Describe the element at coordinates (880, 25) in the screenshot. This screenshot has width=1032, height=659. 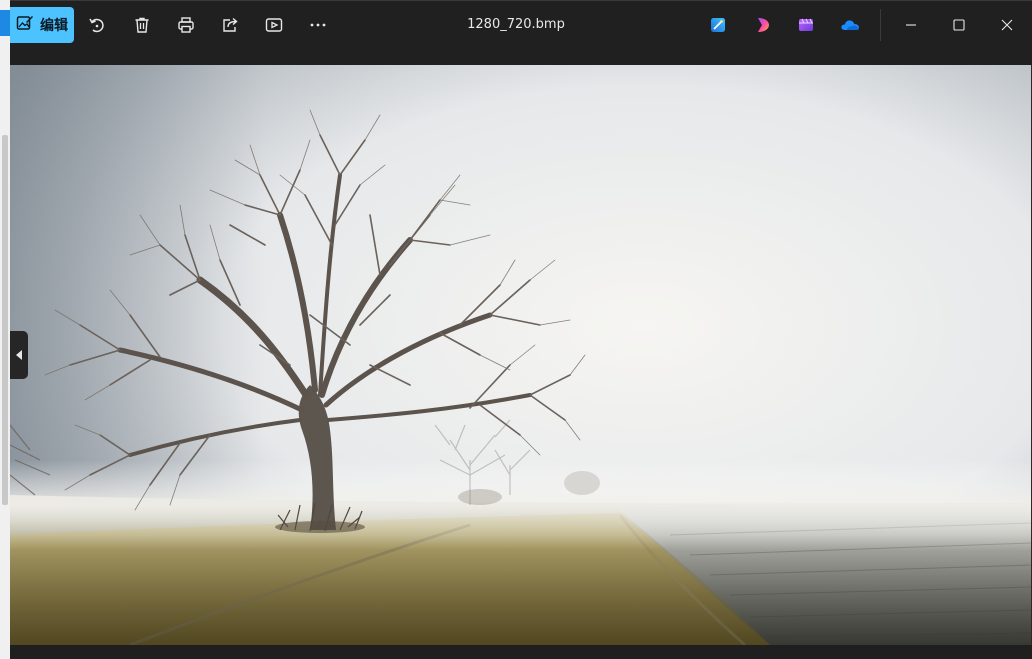
I see `titlebar-separator` at that location.